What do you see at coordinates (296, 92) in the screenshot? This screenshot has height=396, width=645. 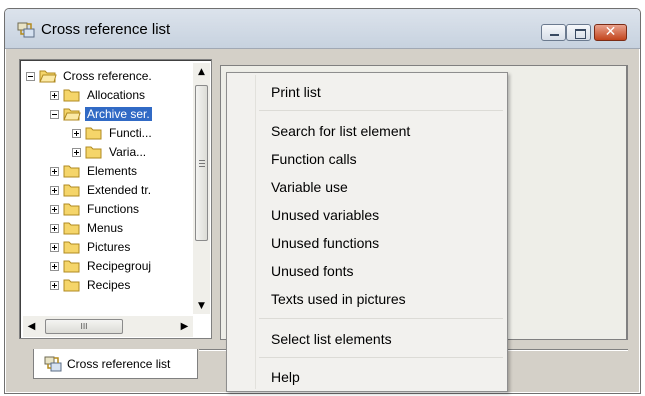 I see `menu-item-print-list: Print list` at bounding box center [296, 92].